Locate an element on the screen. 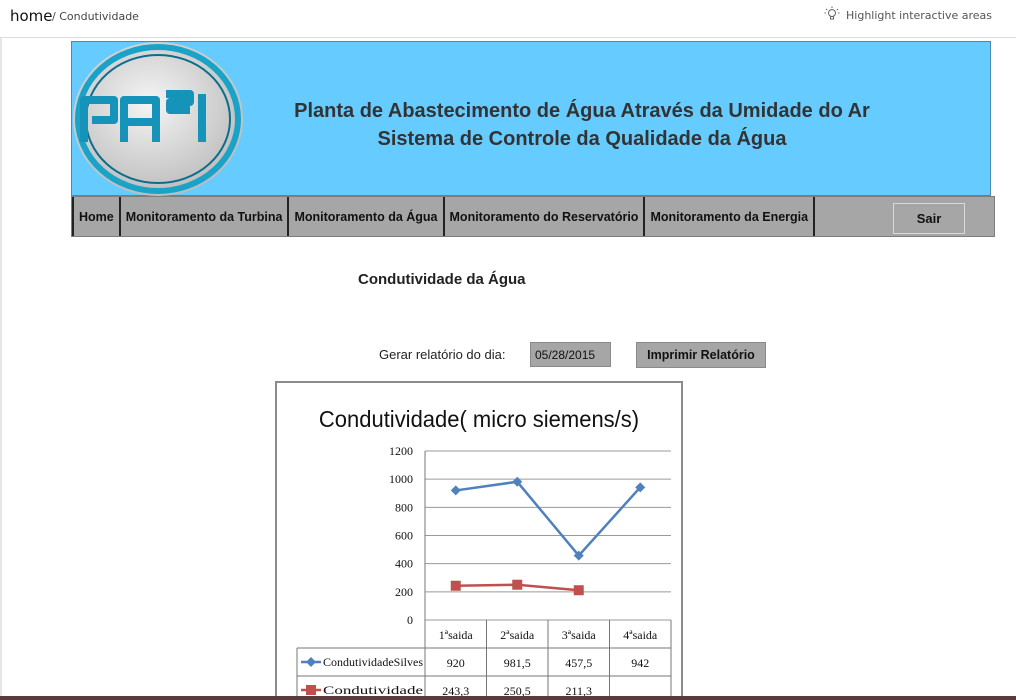 This screenshot has height=700, width=1016. nav-turbine-monitoring: Monitoramento da Turbina is located at coordinates (205, 216).